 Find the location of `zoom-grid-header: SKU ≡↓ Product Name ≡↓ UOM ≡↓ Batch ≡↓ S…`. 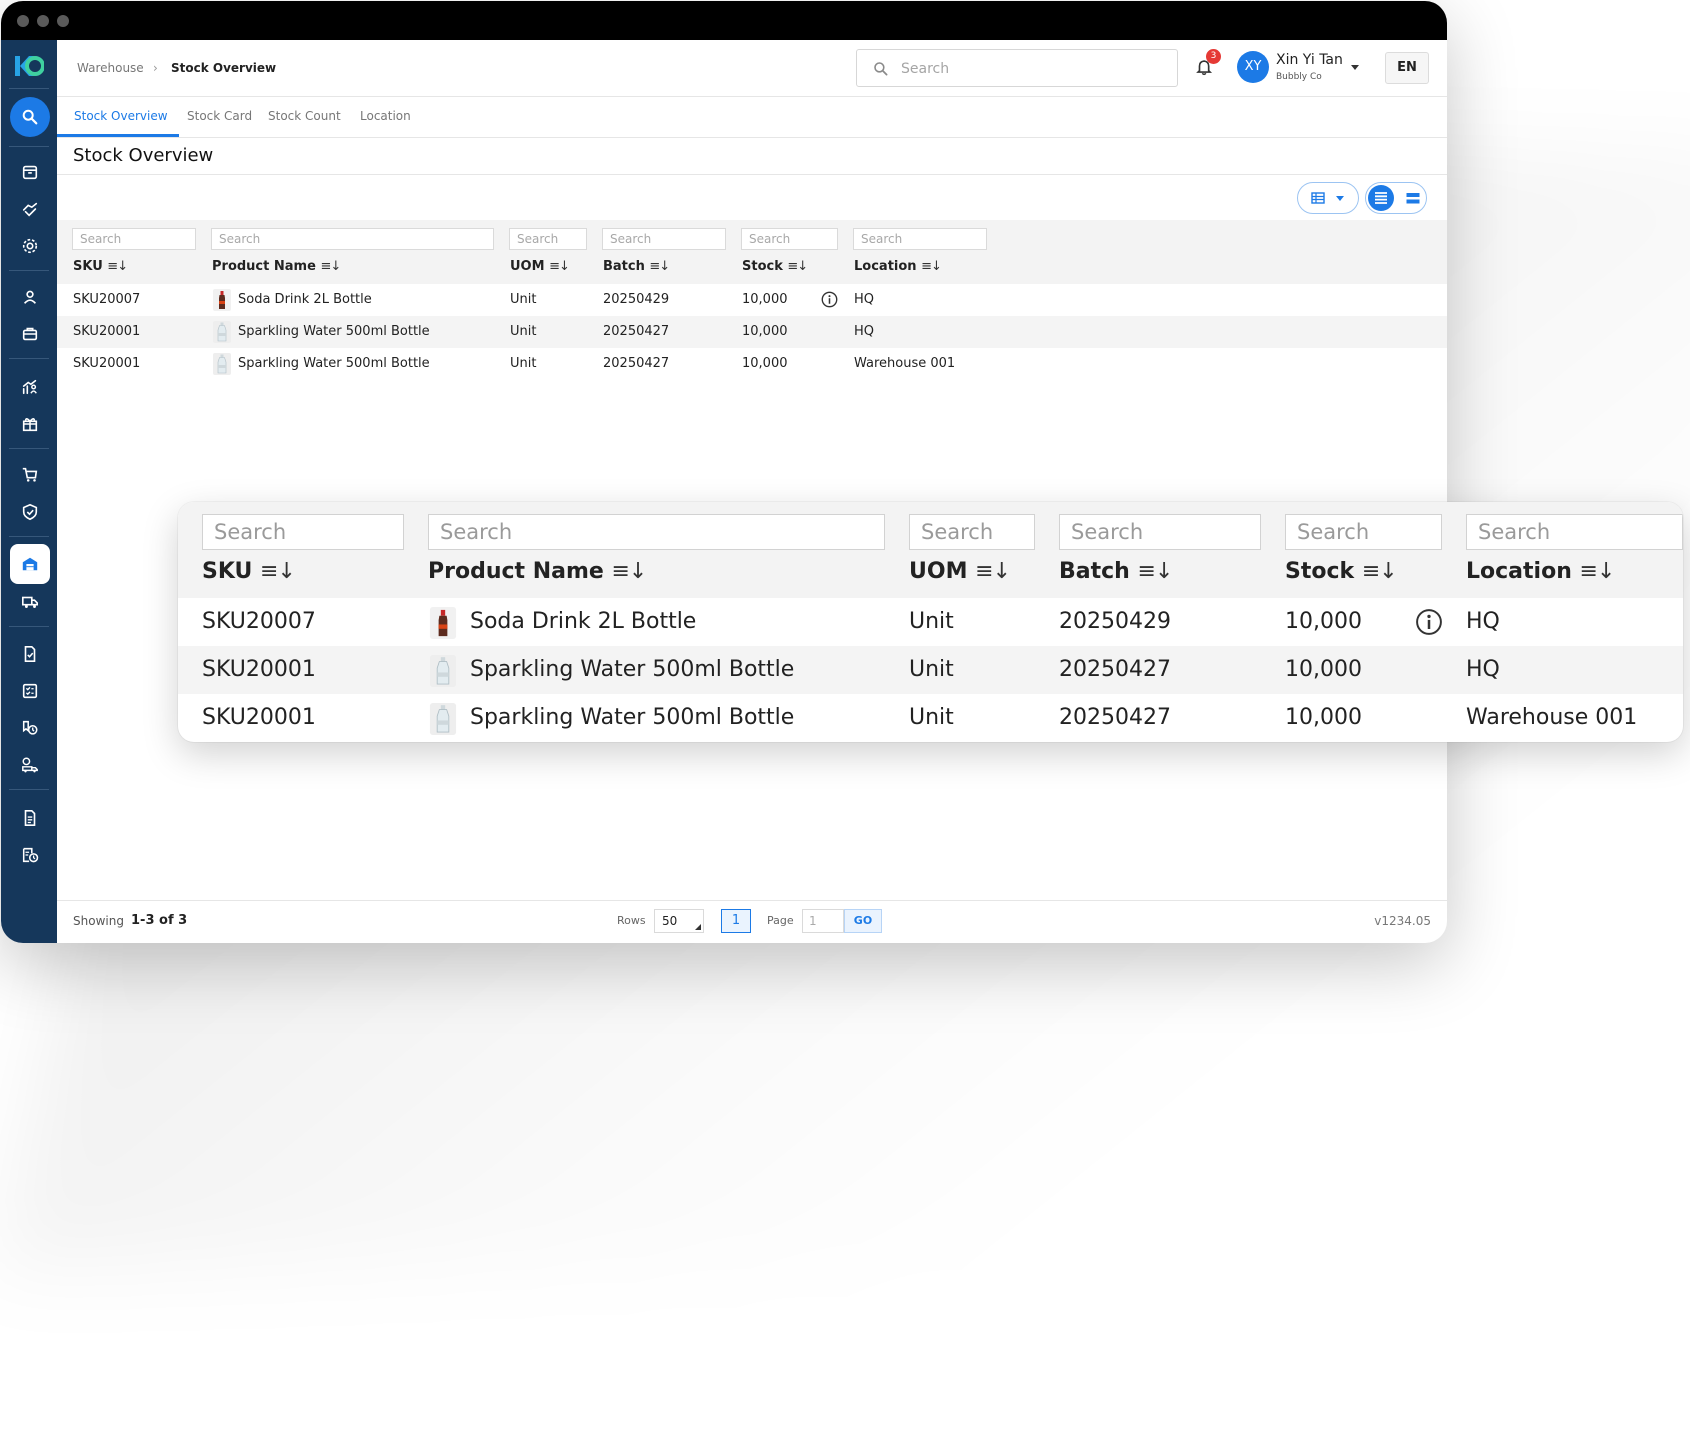

zoom-grid-header: SKU ≡↓ Product Name ≡↓ UOM ≡↓ Batch ≡↓ S… is located at coordinates (930, 550).